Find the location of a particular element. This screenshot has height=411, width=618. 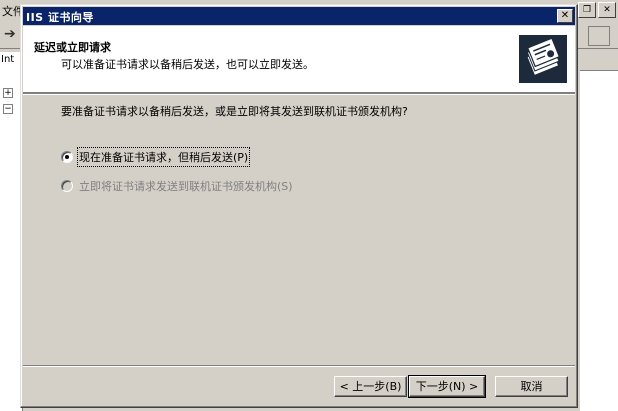

background-window-buttons: ❐ ✕ is located at coordinates (597, 10).